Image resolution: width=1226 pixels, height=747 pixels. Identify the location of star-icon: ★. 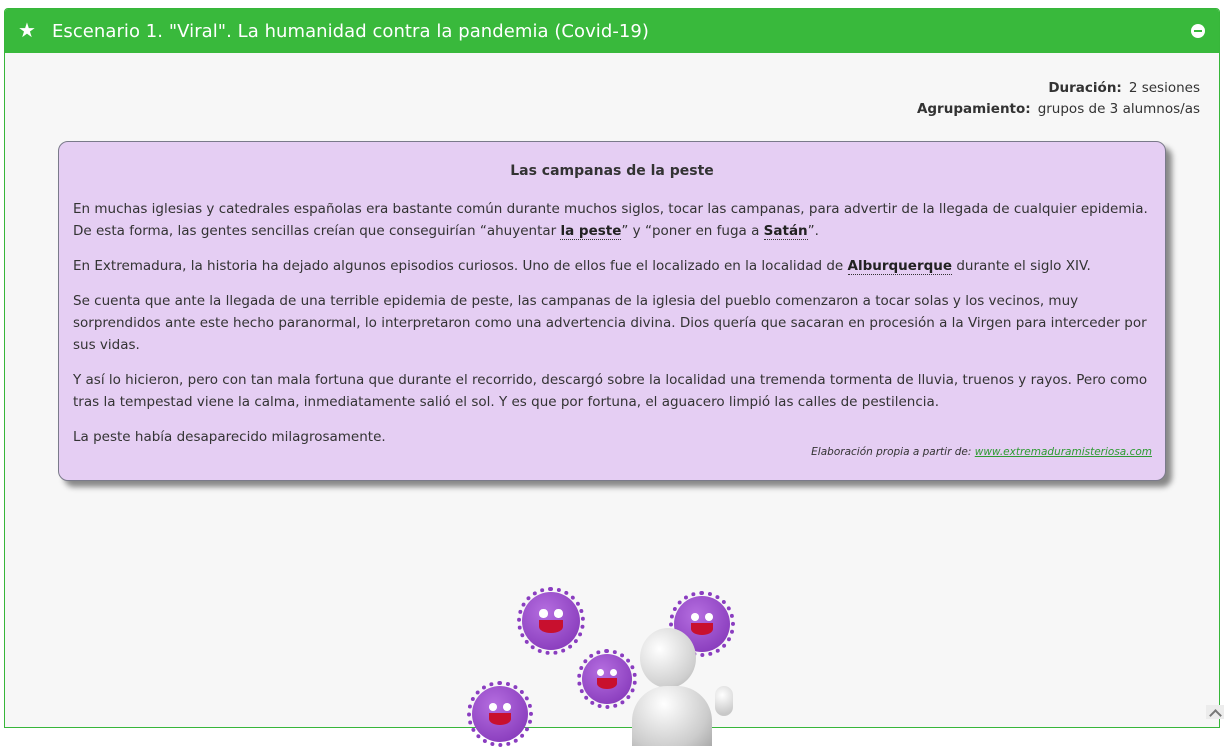
(27, 30).